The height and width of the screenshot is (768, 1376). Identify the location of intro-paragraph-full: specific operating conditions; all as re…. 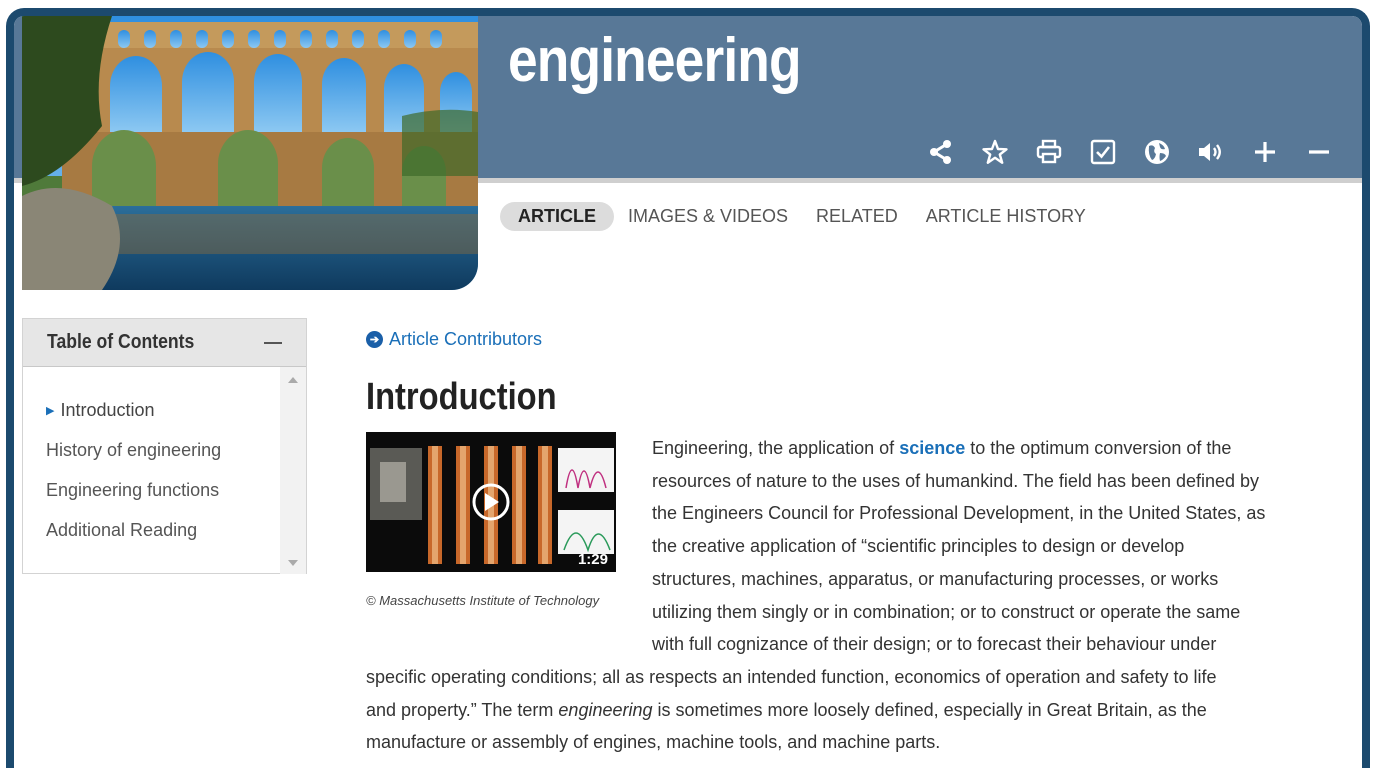
(791, 710).